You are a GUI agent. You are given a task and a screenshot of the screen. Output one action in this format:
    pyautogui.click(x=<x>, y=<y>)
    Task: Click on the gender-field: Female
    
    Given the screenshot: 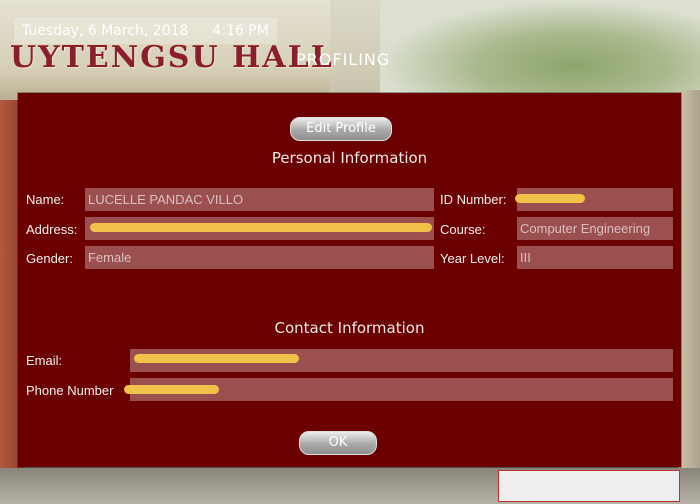 What is the action you would take?
    pyautogui.click(x=259, y=257)
    